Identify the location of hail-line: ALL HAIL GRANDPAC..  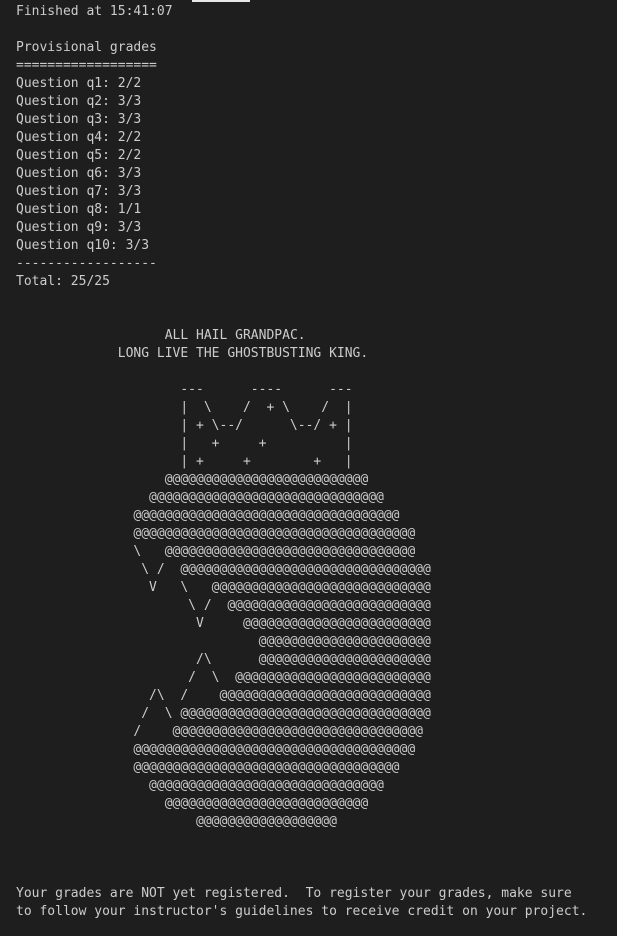
(316, 336).